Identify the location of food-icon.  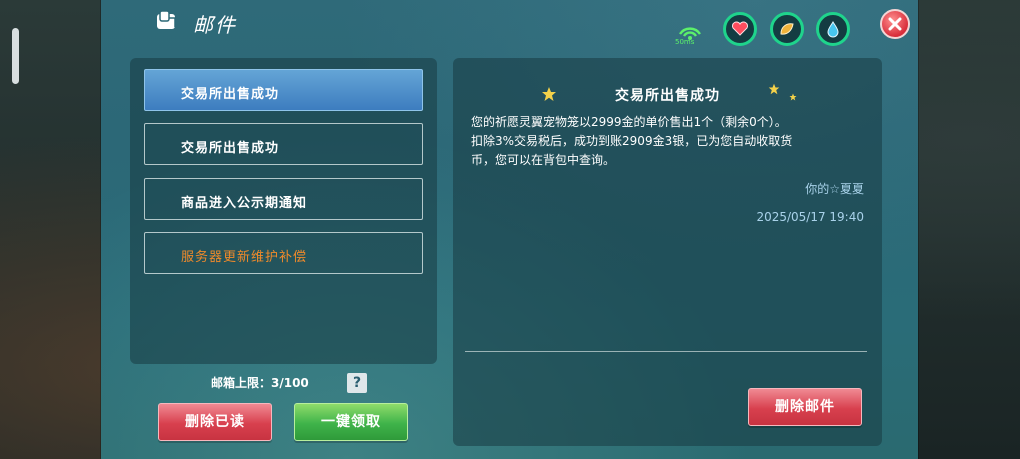
(787, 29).